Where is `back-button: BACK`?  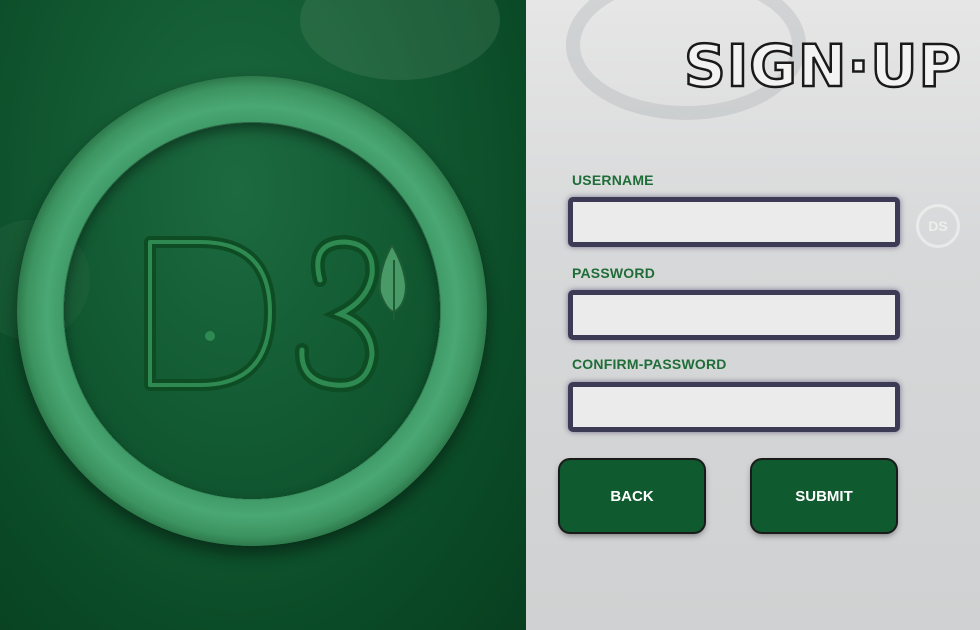
back-button: BACK is located at coordinates (632, 496).